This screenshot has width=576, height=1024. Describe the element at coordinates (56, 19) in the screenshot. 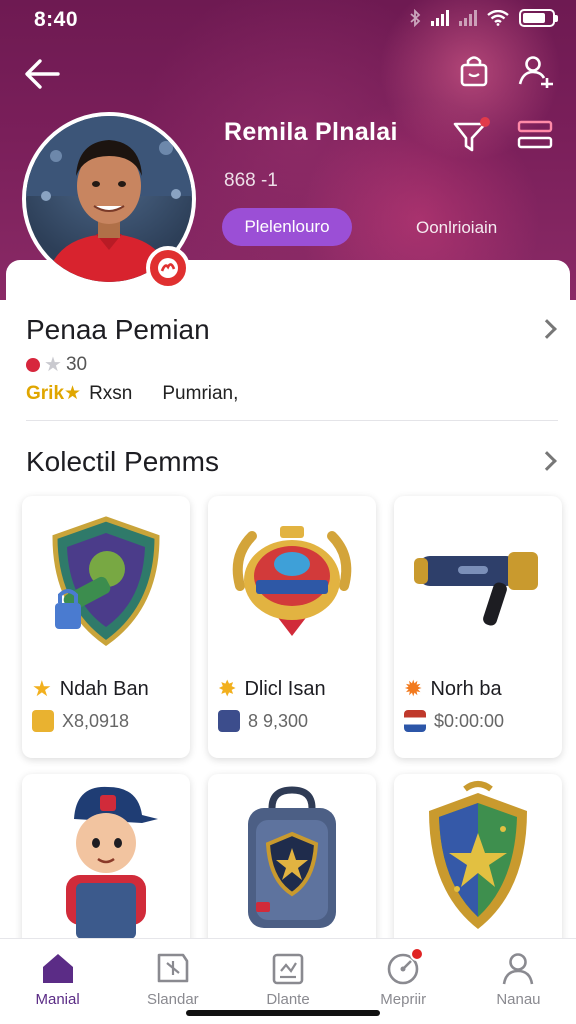

I see `status-time: 8:40` at that location.